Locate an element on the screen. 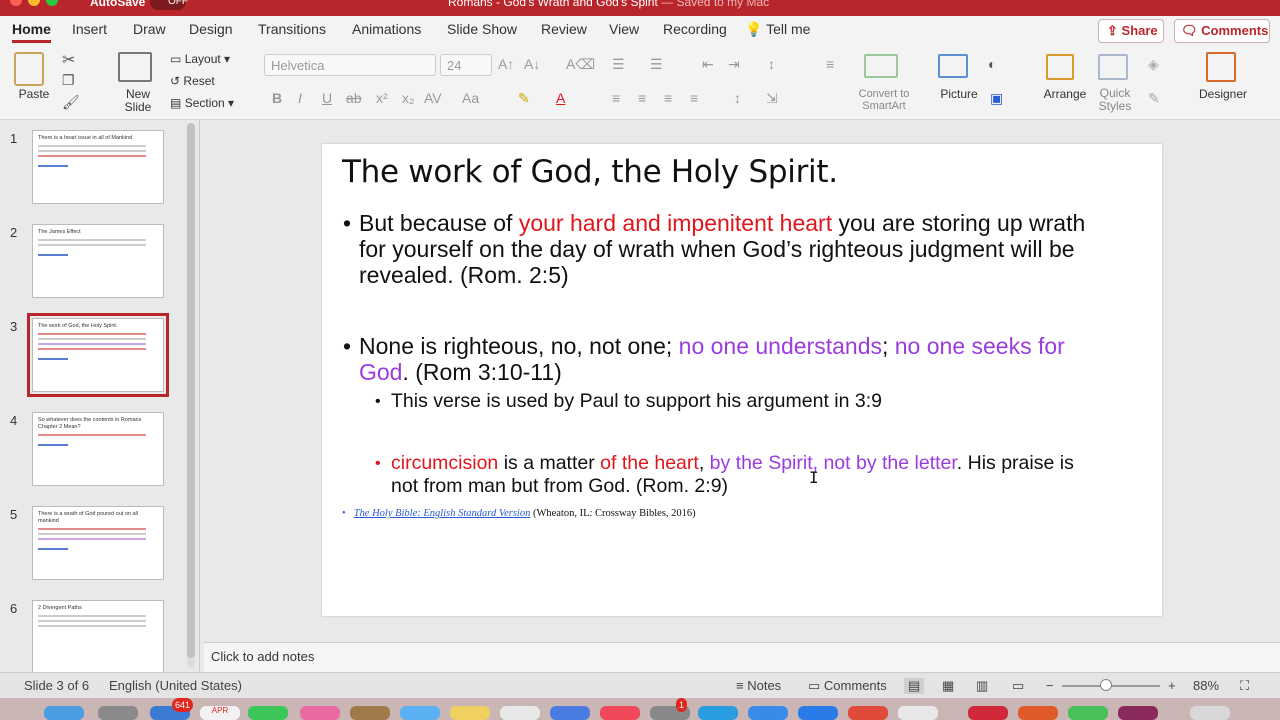 Image resolution: width=1280 pixels, height=720 pixels. bullets-icon: ☰ is located at coordinates (618, 64).